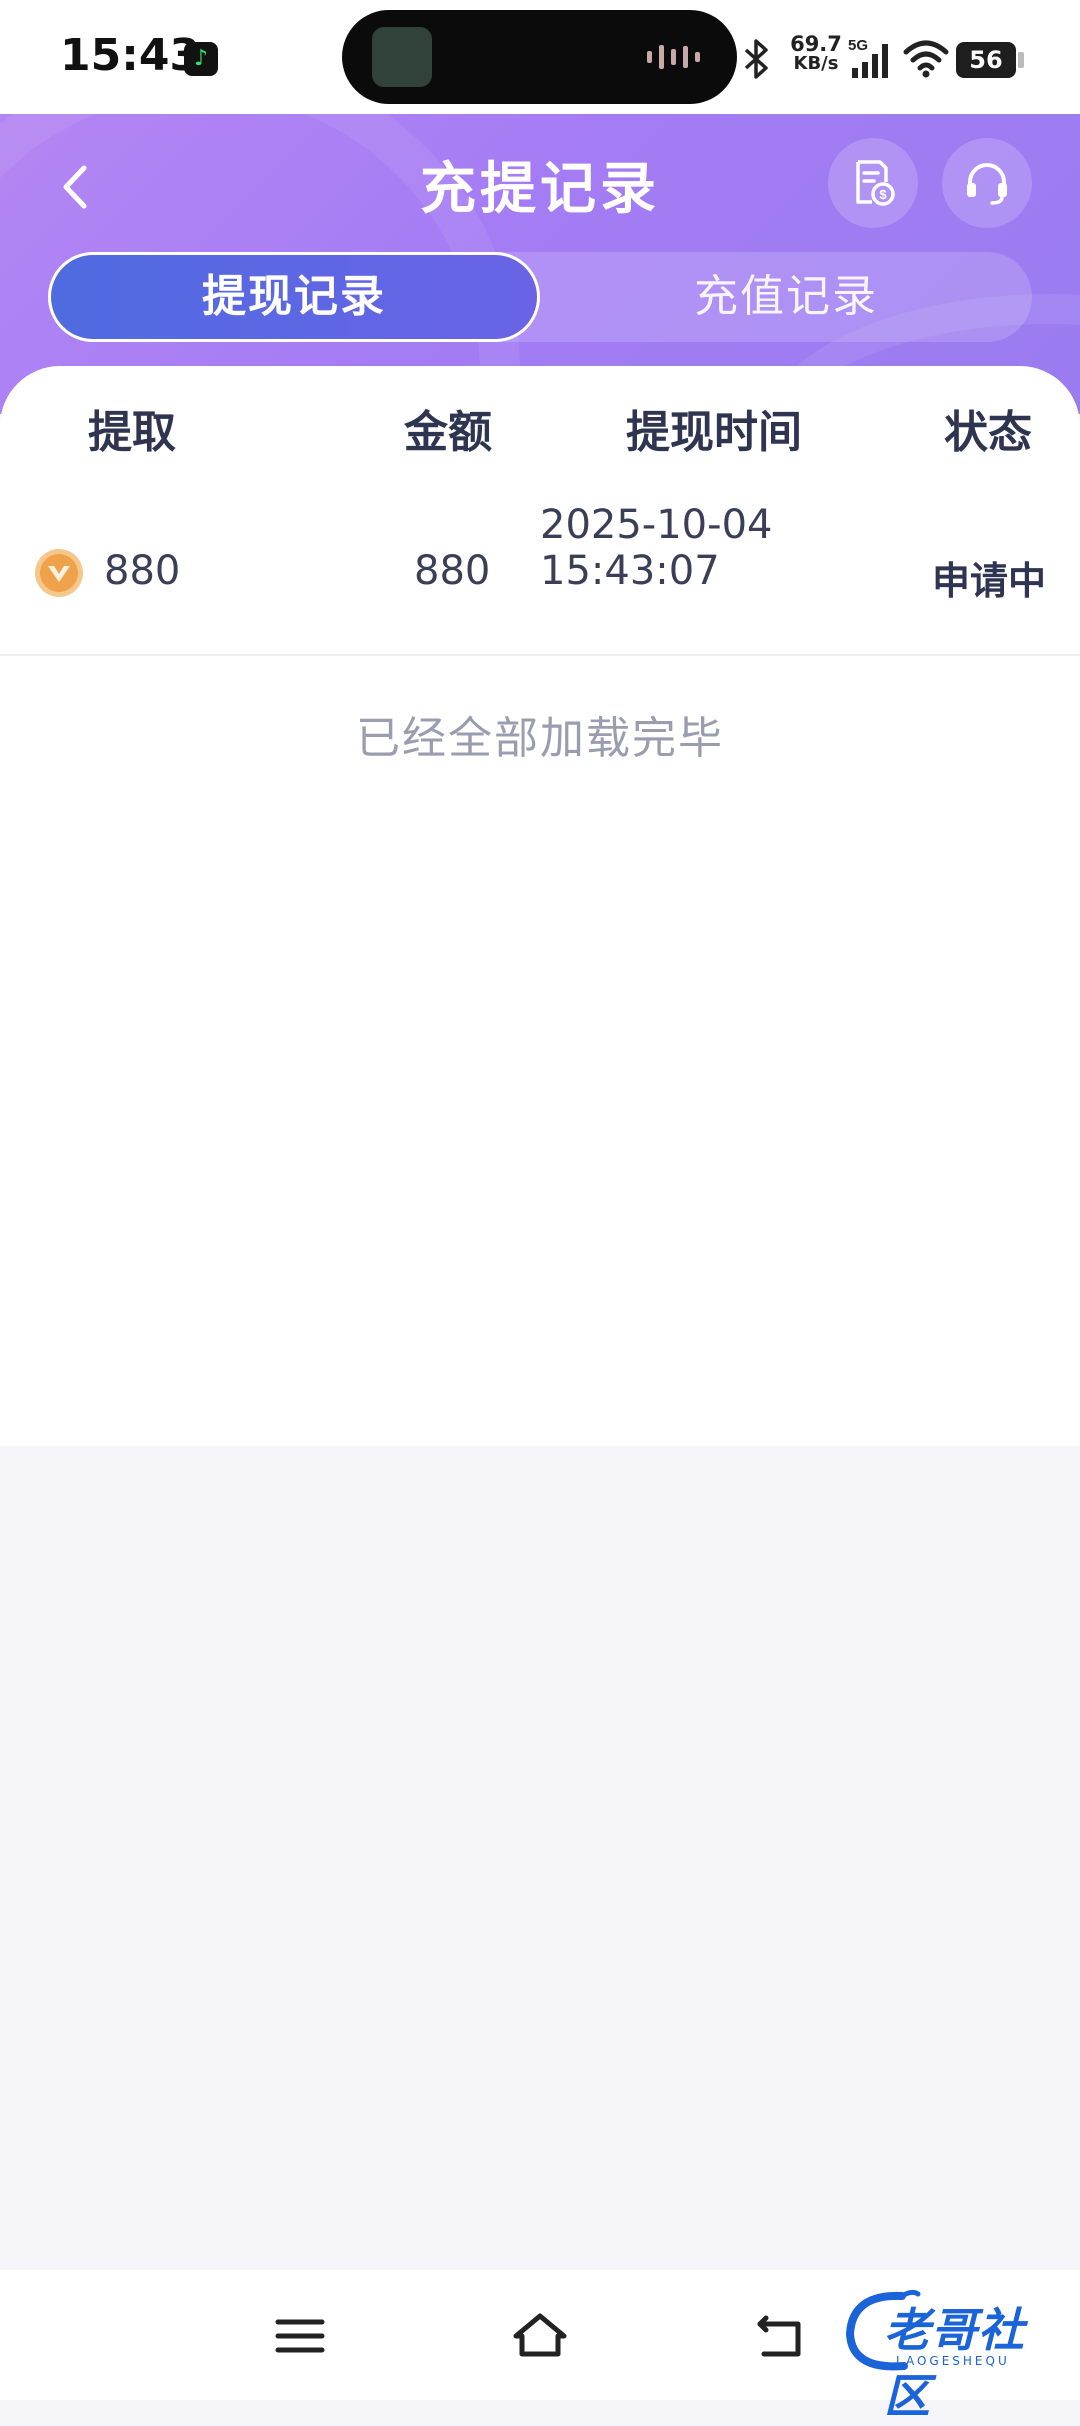 This screenshot has width=1080, height=2426. I want to click on row-clock: 15:43:07, so click(630, 571).